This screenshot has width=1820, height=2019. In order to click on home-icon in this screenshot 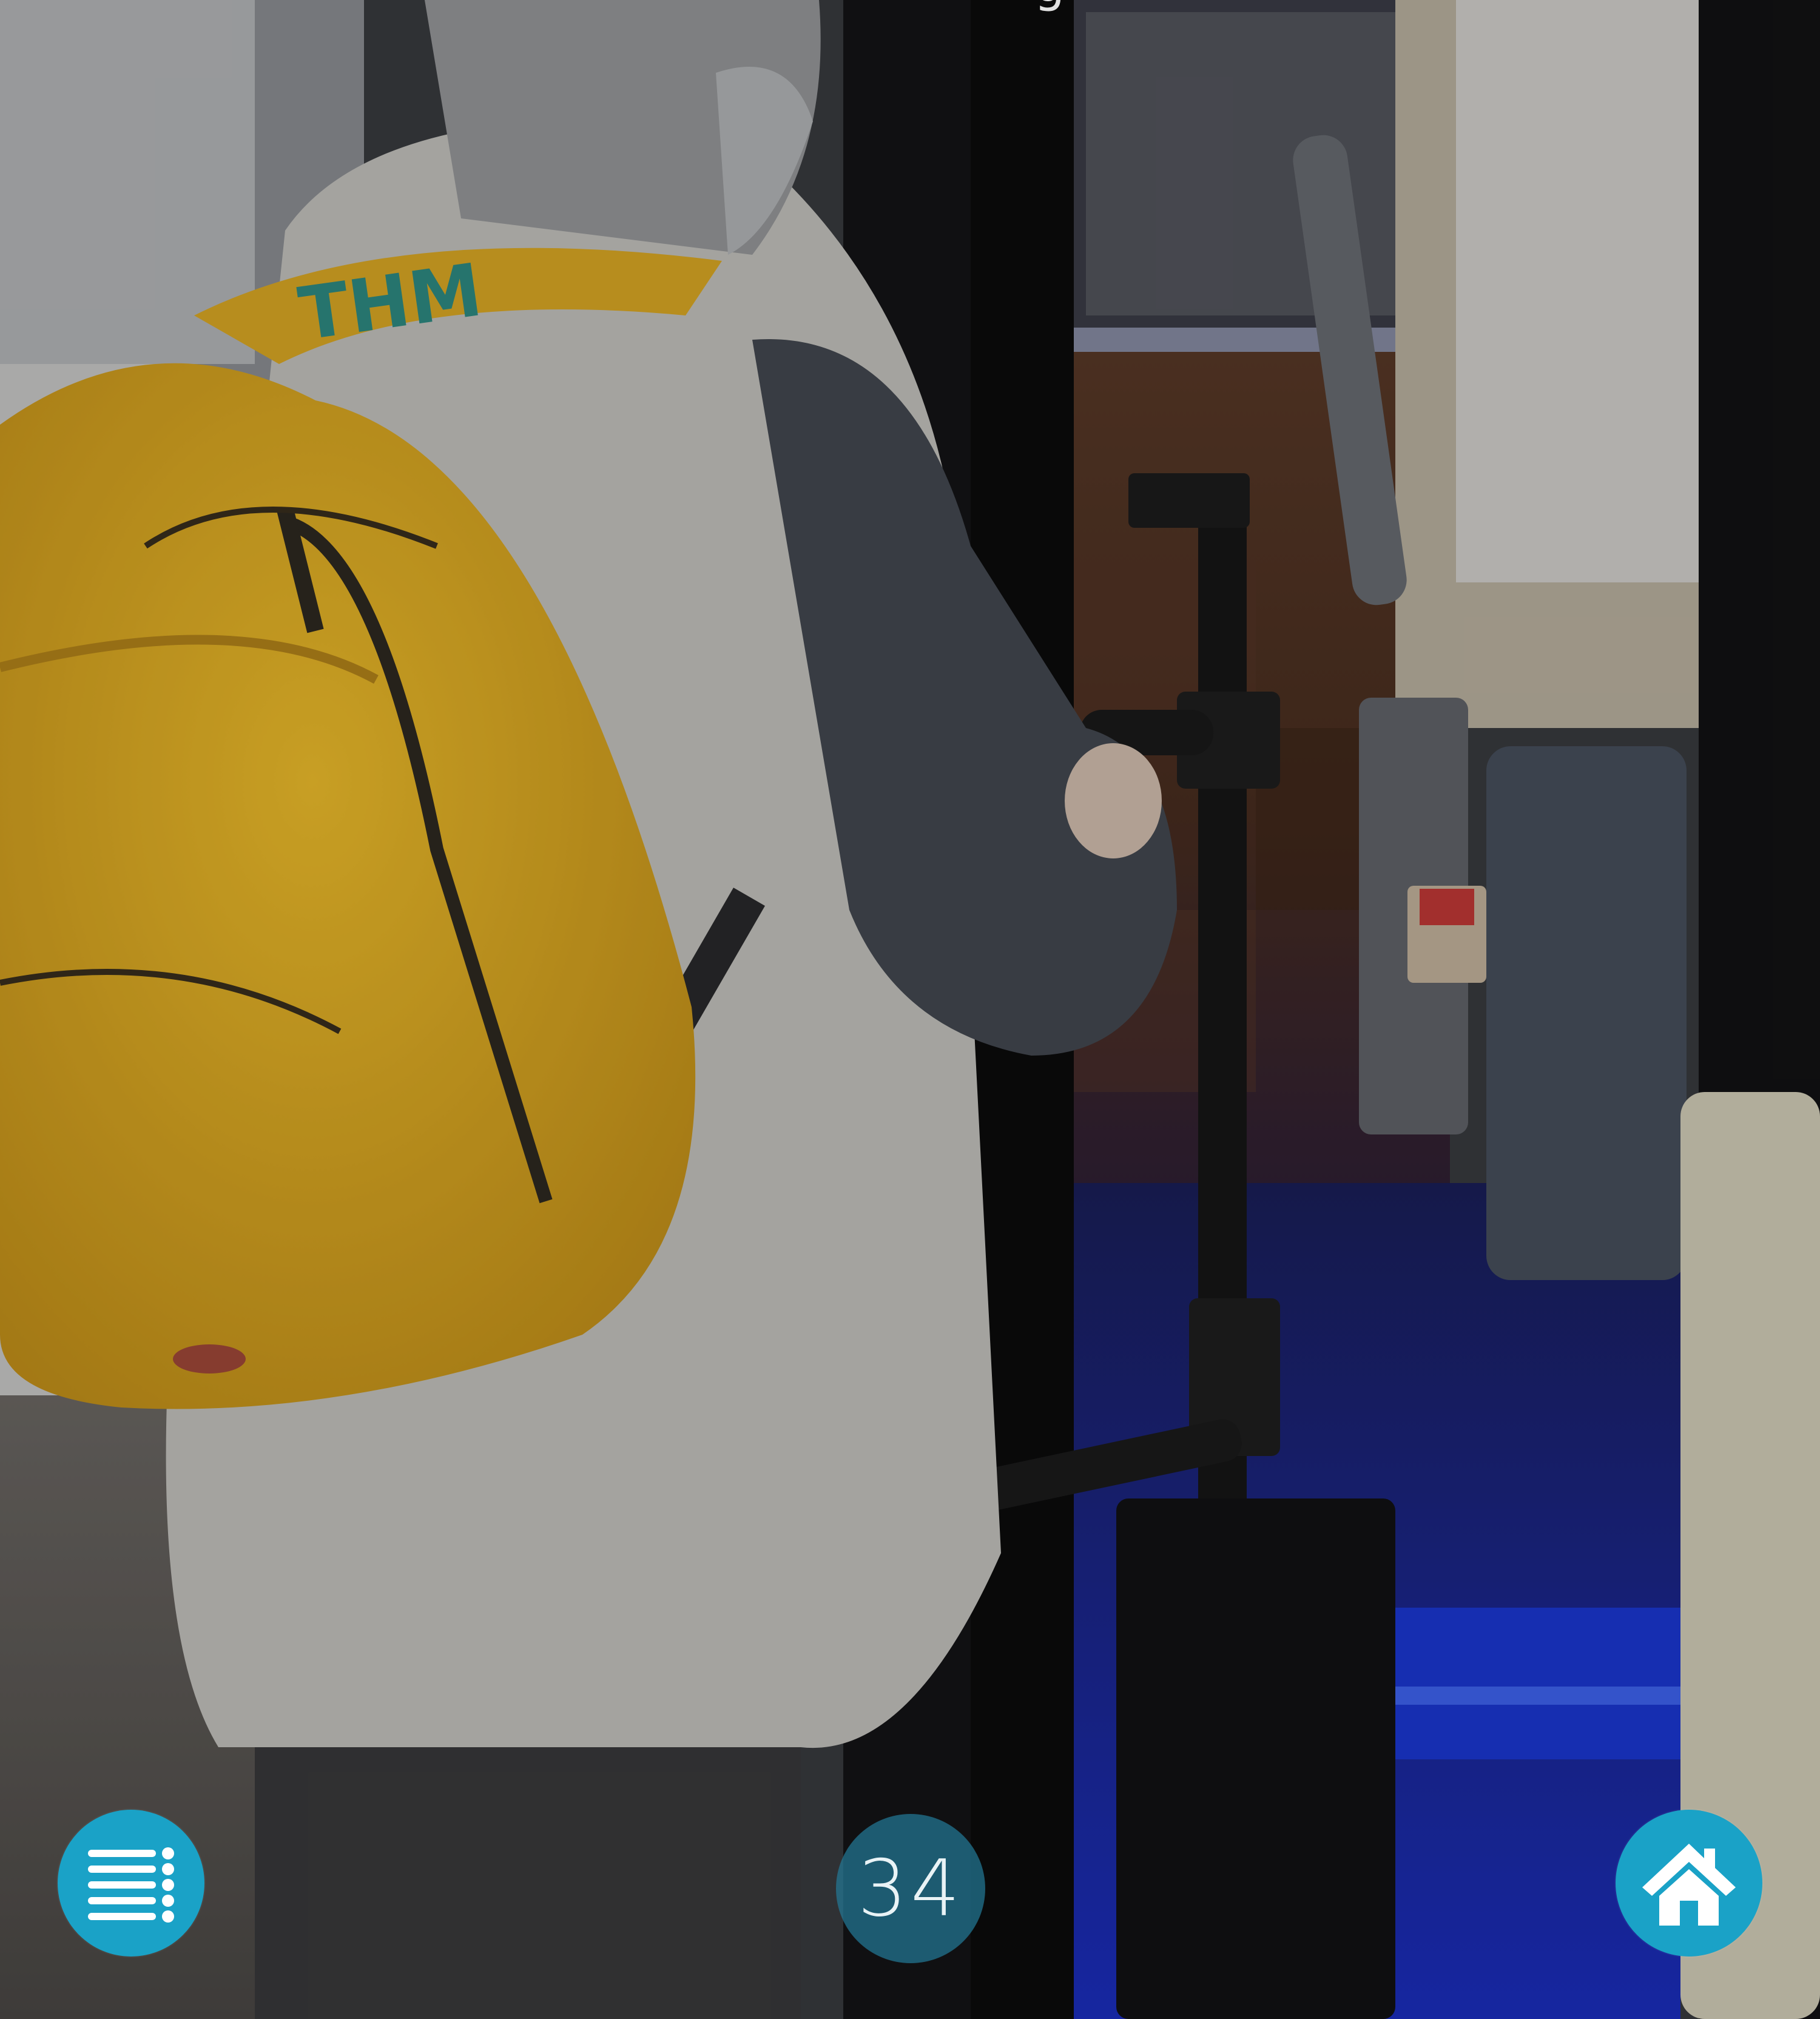, I will do `click(1689, 1885)`.